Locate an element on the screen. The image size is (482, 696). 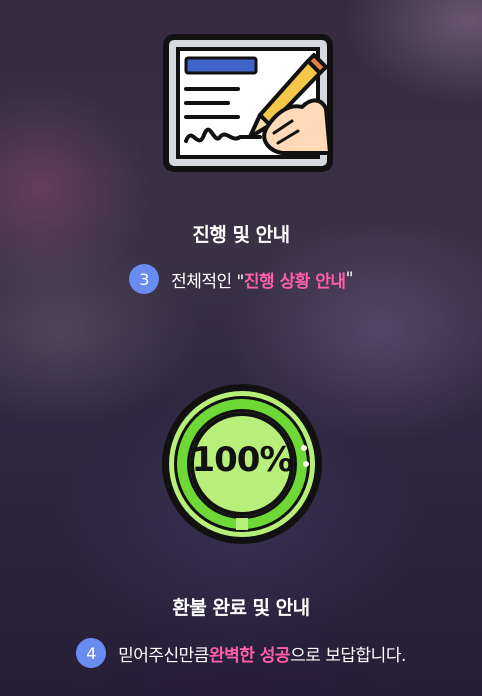
desc-highlight: 진행 상황 안내 is located at coordinates (294, 281).